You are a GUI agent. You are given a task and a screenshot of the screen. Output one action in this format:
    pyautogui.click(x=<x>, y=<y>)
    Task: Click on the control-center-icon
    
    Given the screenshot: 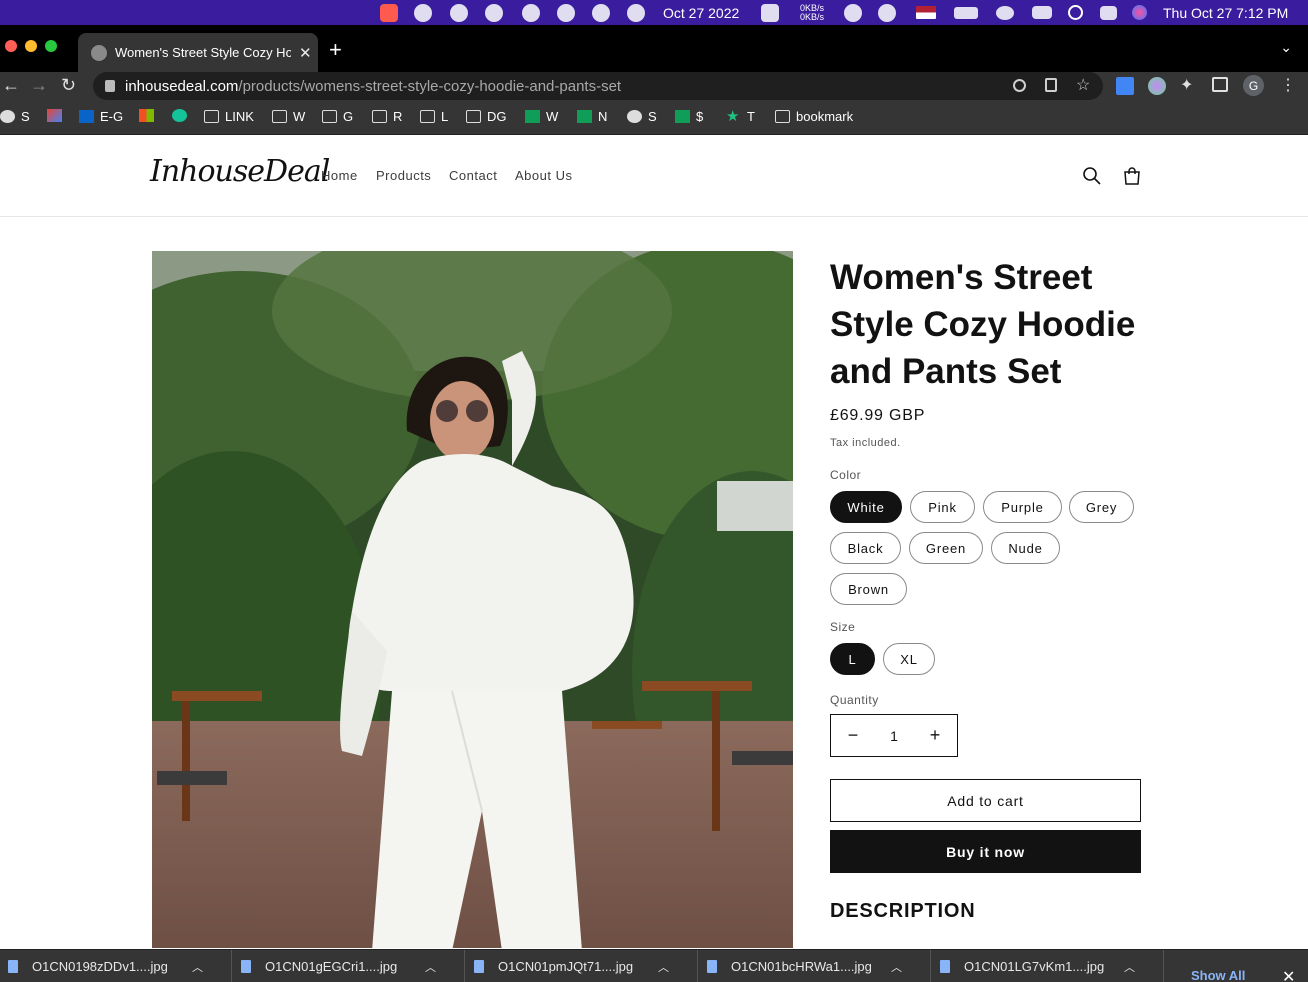 What is the action you would take?
    pyautogui.click(x=1108, y=12)
    